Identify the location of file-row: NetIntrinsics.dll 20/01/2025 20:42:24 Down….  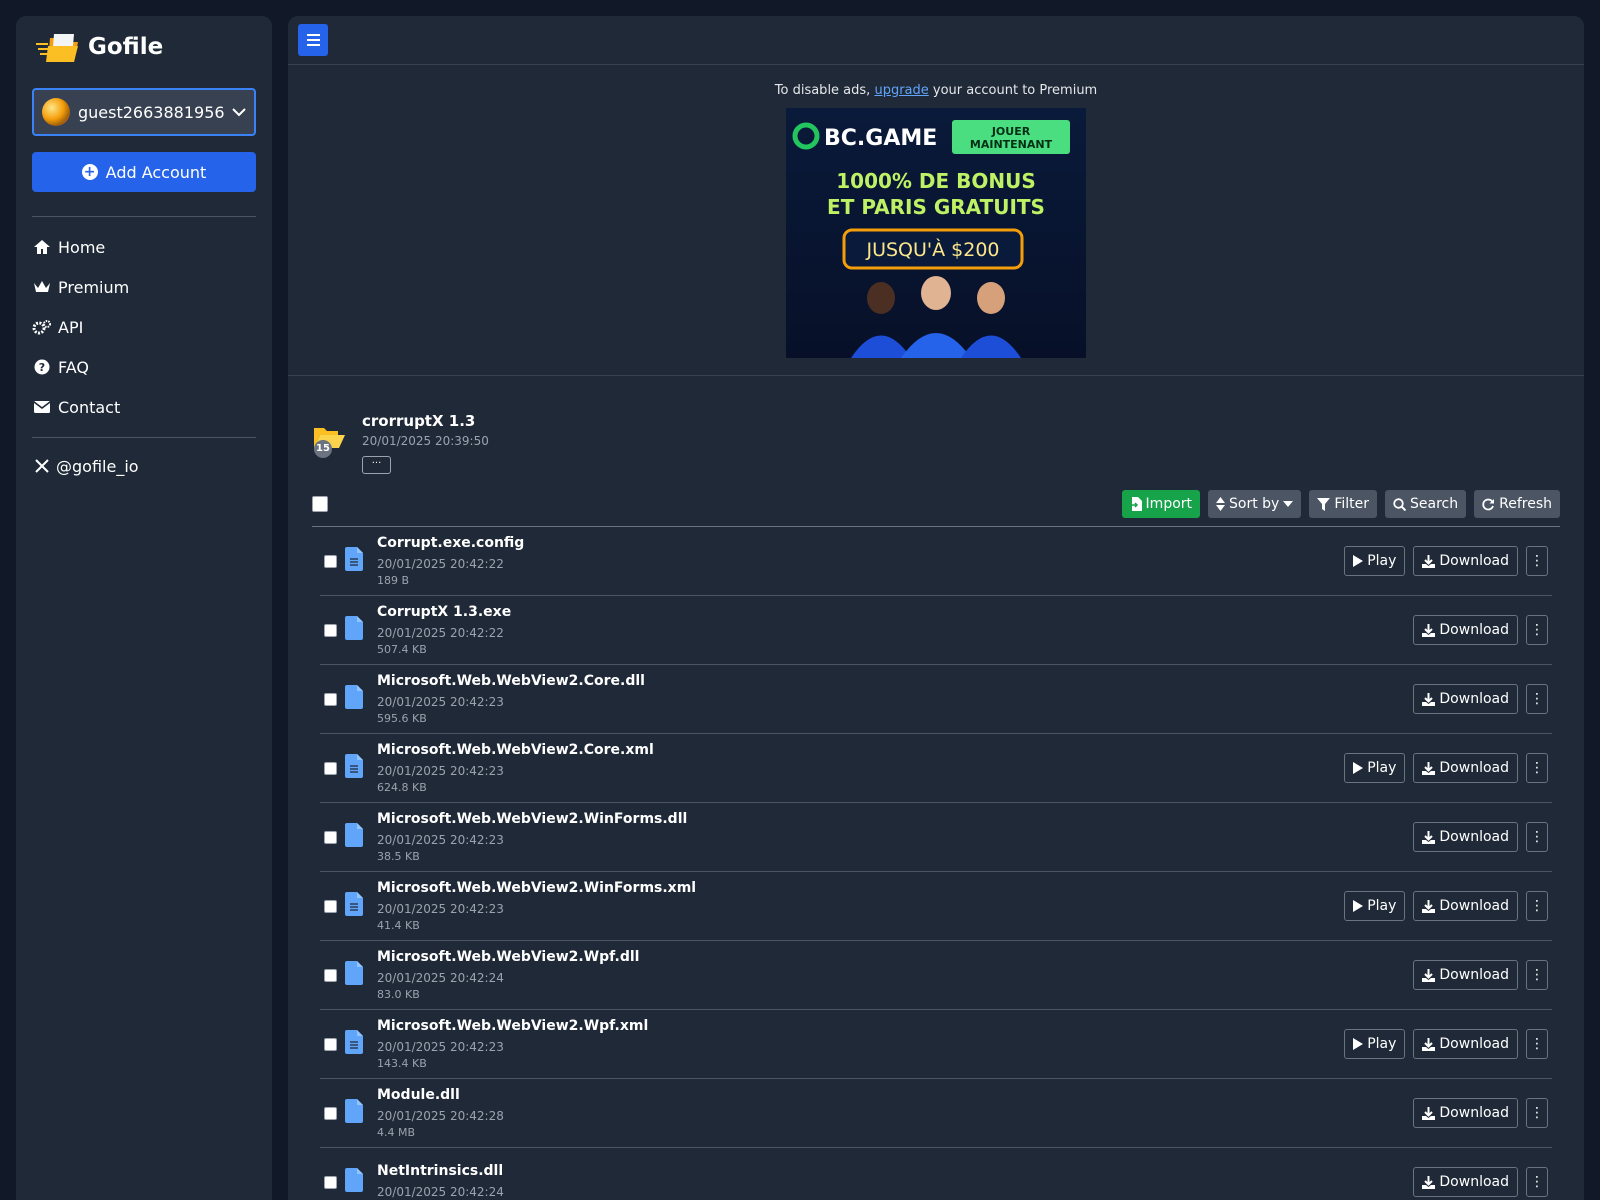
(936, 1174).